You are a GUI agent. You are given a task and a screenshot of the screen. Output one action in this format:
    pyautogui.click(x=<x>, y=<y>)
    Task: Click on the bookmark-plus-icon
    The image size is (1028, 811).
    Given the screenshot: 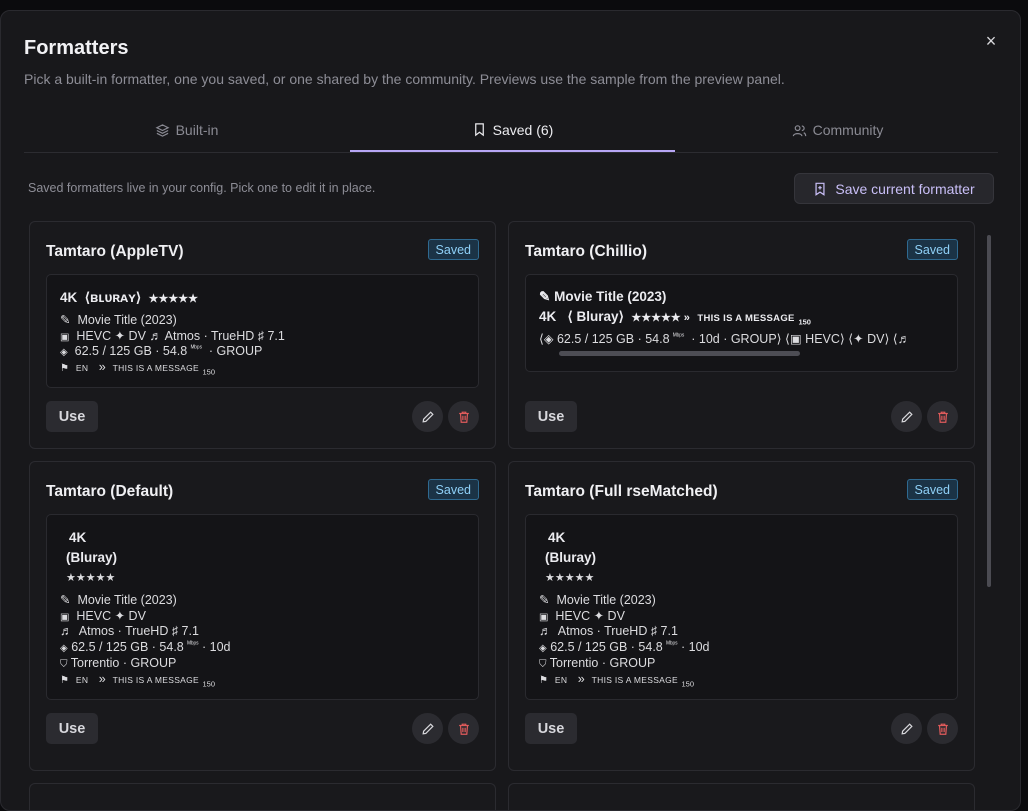 What is the action you would take?
    pyautogui.click(x=820, y=189)
    